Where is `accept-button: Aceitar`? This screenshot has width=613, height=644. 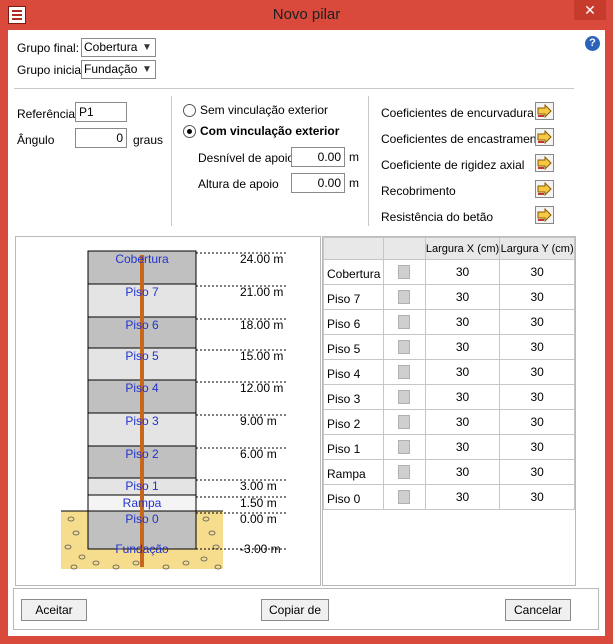 accept-button: Aceitar is located at coordinates (54, 610).